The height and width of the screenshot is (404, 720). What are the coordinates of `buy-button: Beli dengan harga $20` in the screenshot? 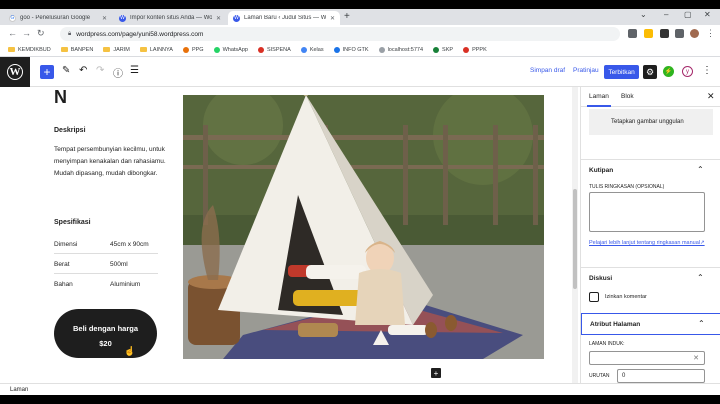 It's located at (105, 333).